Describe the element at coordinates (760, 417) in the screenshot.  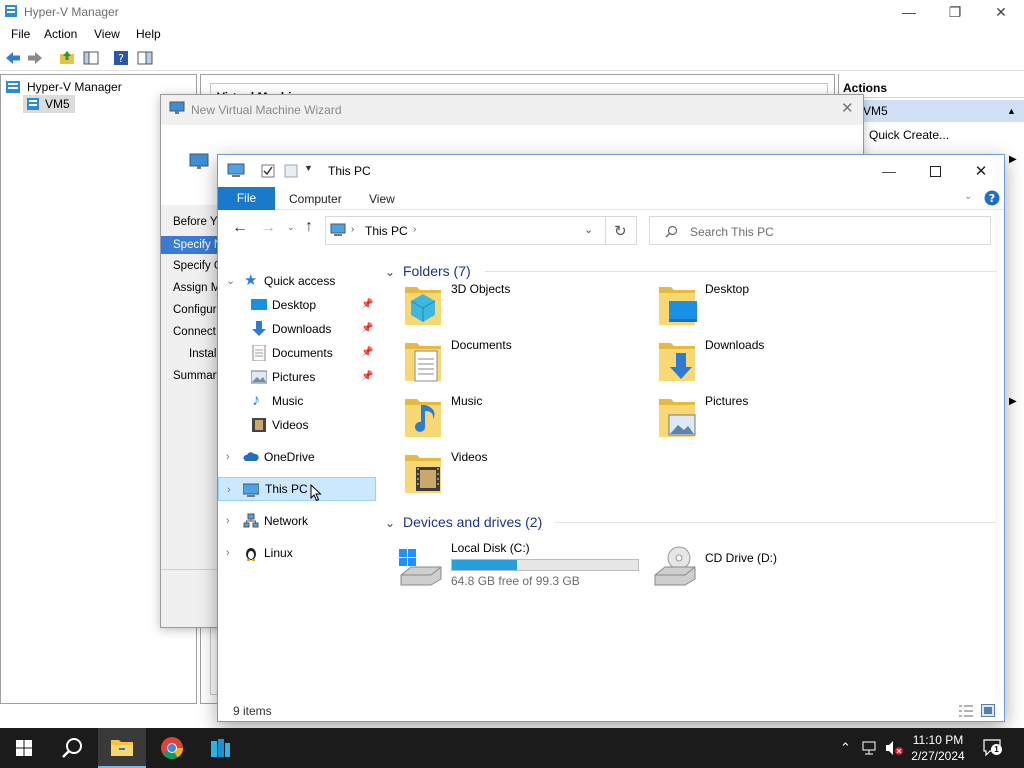
I see `folder-tile-pictures: Pictures` at that location.